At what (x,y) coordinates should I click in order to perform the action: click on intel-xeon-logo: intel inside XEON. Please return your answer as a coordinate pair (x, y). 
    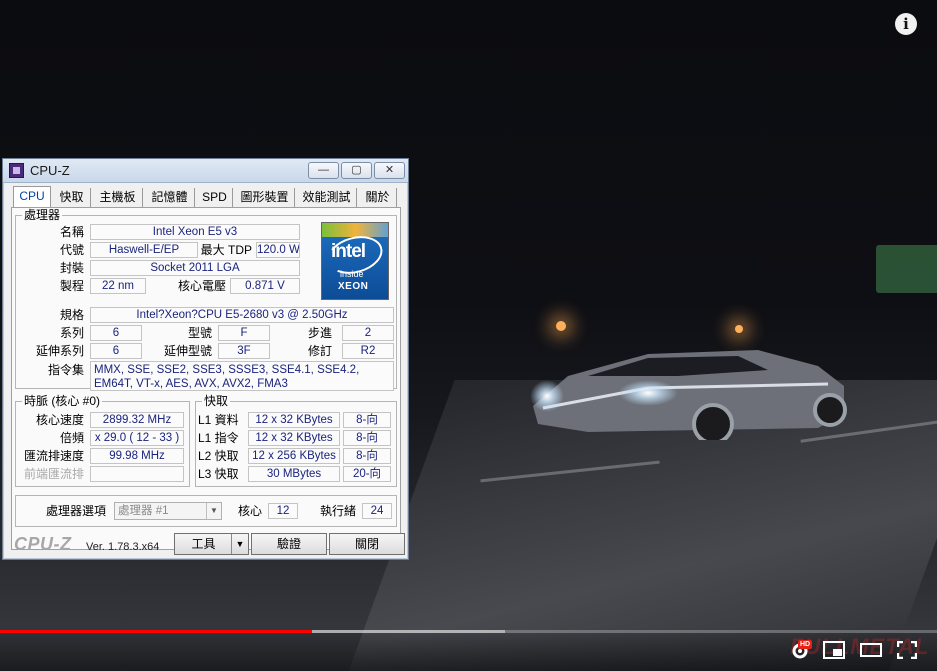
    Looking at the image, I should click on (355, 261).